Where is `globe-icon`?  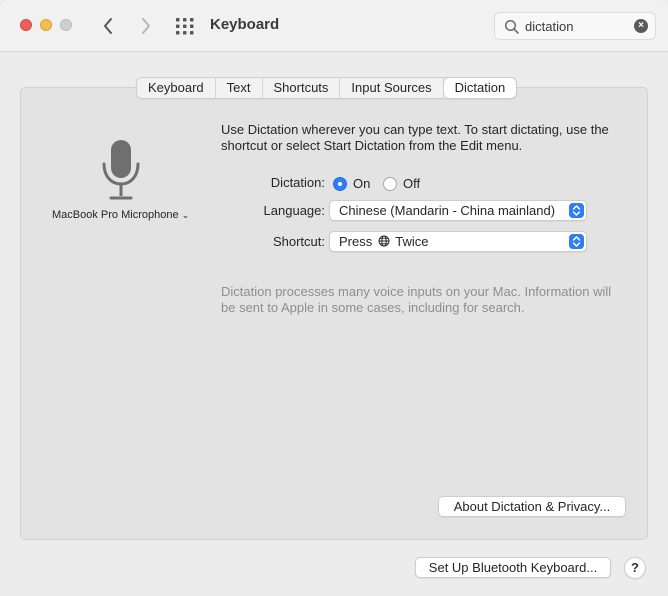 globe-icon is located at coordinates (384, 241).